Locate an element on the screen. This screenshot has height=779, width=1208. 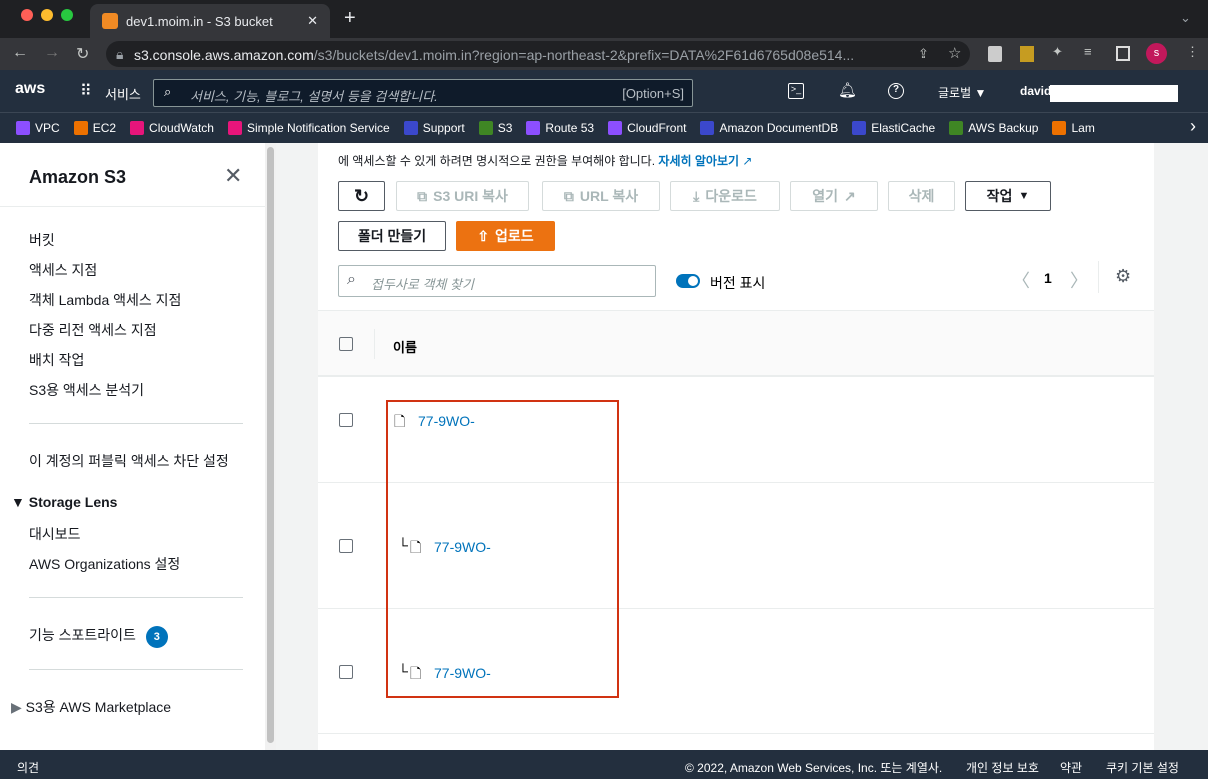
maximize-window-button is located at coordinates (67, 15).